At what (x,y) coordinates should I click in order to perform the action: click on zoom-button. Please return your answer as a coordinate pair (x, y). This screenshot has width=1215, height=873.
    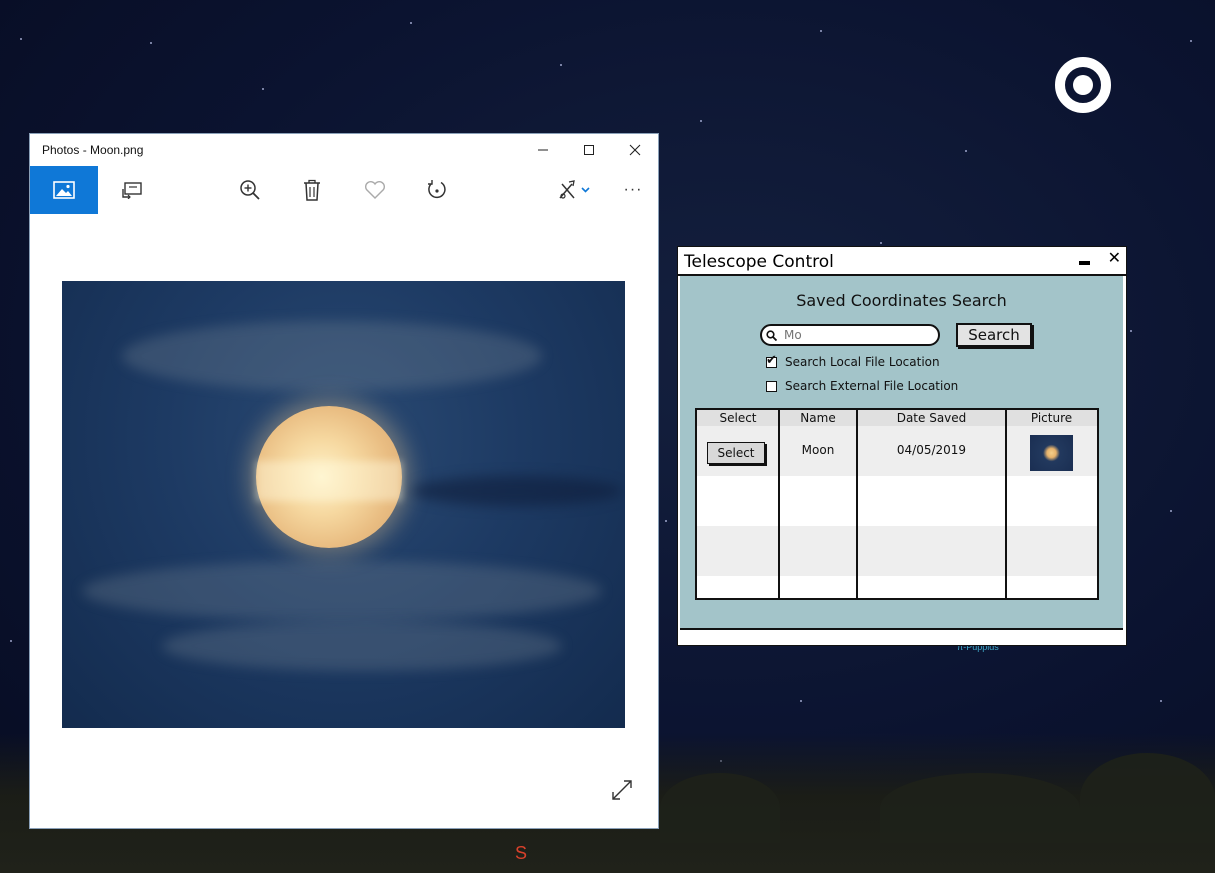
    Looking at the image, I should click on (250, 190).